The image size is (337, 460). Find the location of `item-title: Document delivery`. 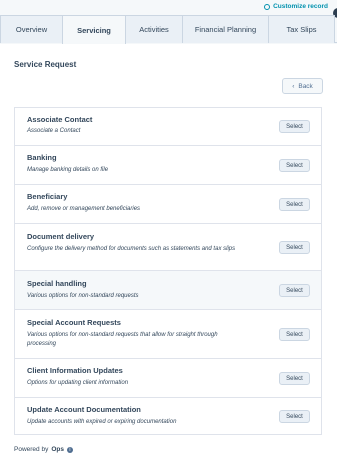

item-title: Document delivery is located at coordinates (61, 236).